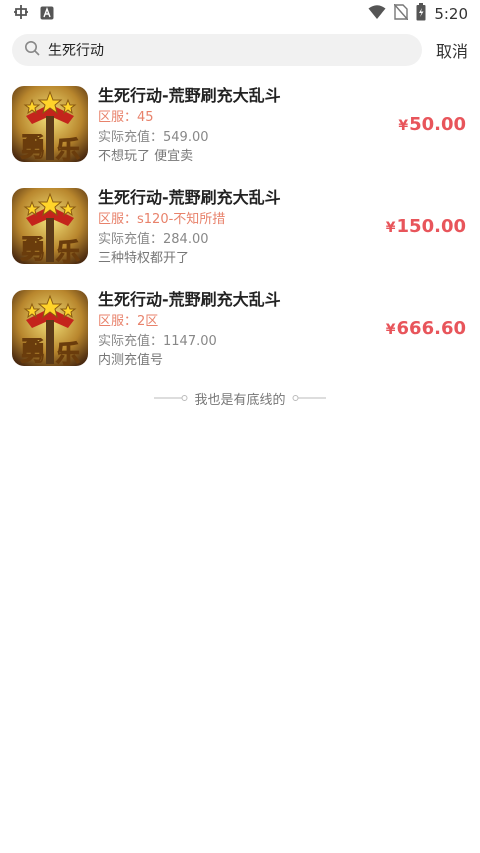 The height and width of the screenshot is (853, 480). Describe the element at coordinates (240, 14) in the screenshot. I see `status-bar: 5:20` at that location.